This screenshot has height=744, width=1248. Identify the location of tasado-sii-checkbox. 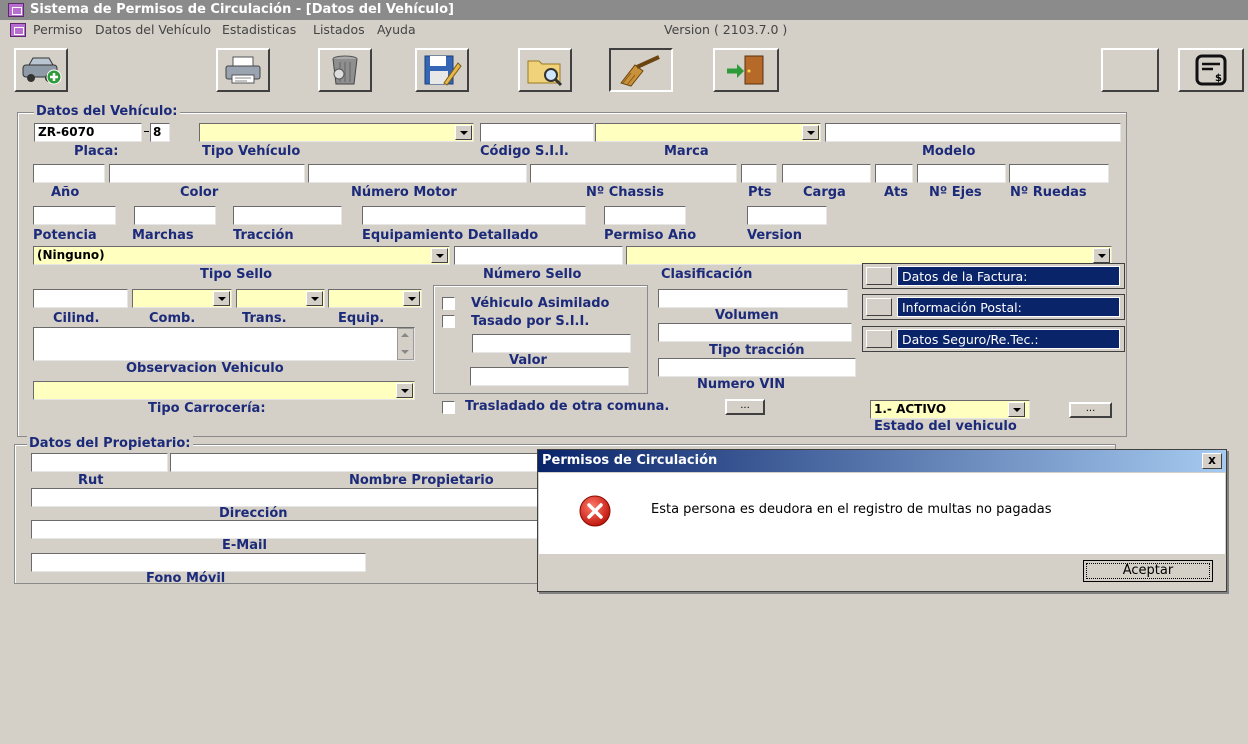
(448, 321).